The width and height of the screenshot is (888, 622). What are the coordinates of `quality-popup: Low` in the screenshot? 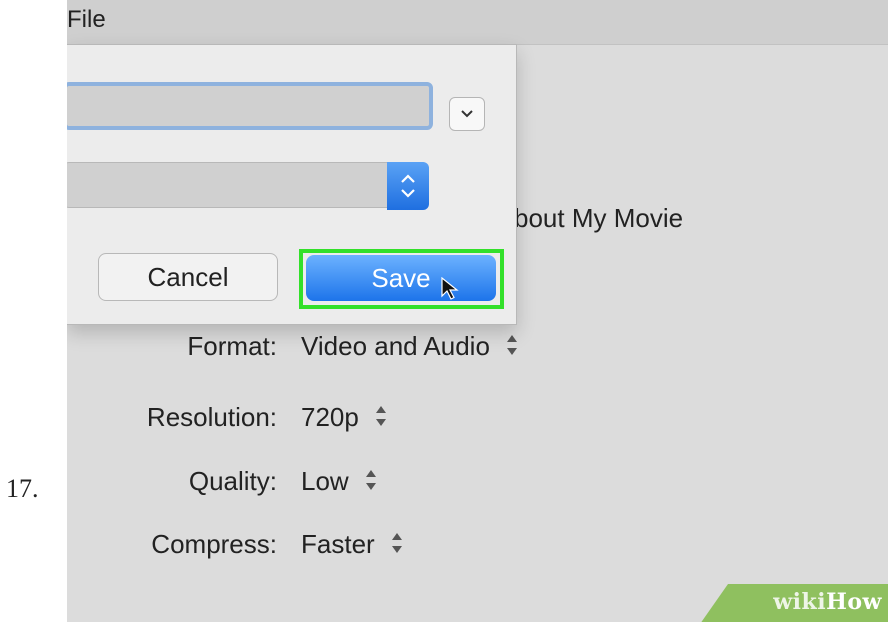 It's located at (339, 481).